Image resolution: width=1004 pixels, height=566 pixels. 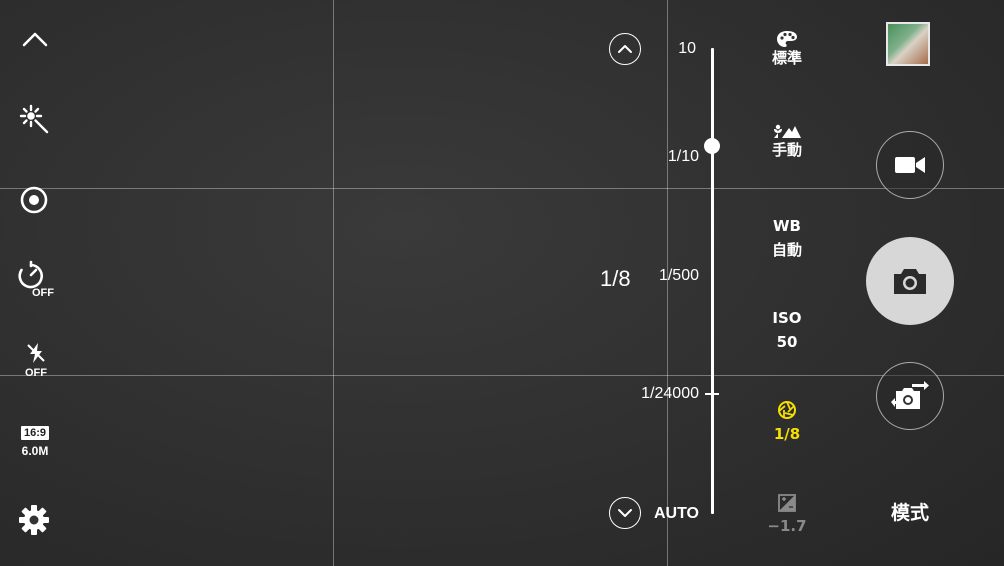 What do you see at coordinates (787, 226) in the screenshot?
I see `setting-label: WB` at bounding box center [787, 226].